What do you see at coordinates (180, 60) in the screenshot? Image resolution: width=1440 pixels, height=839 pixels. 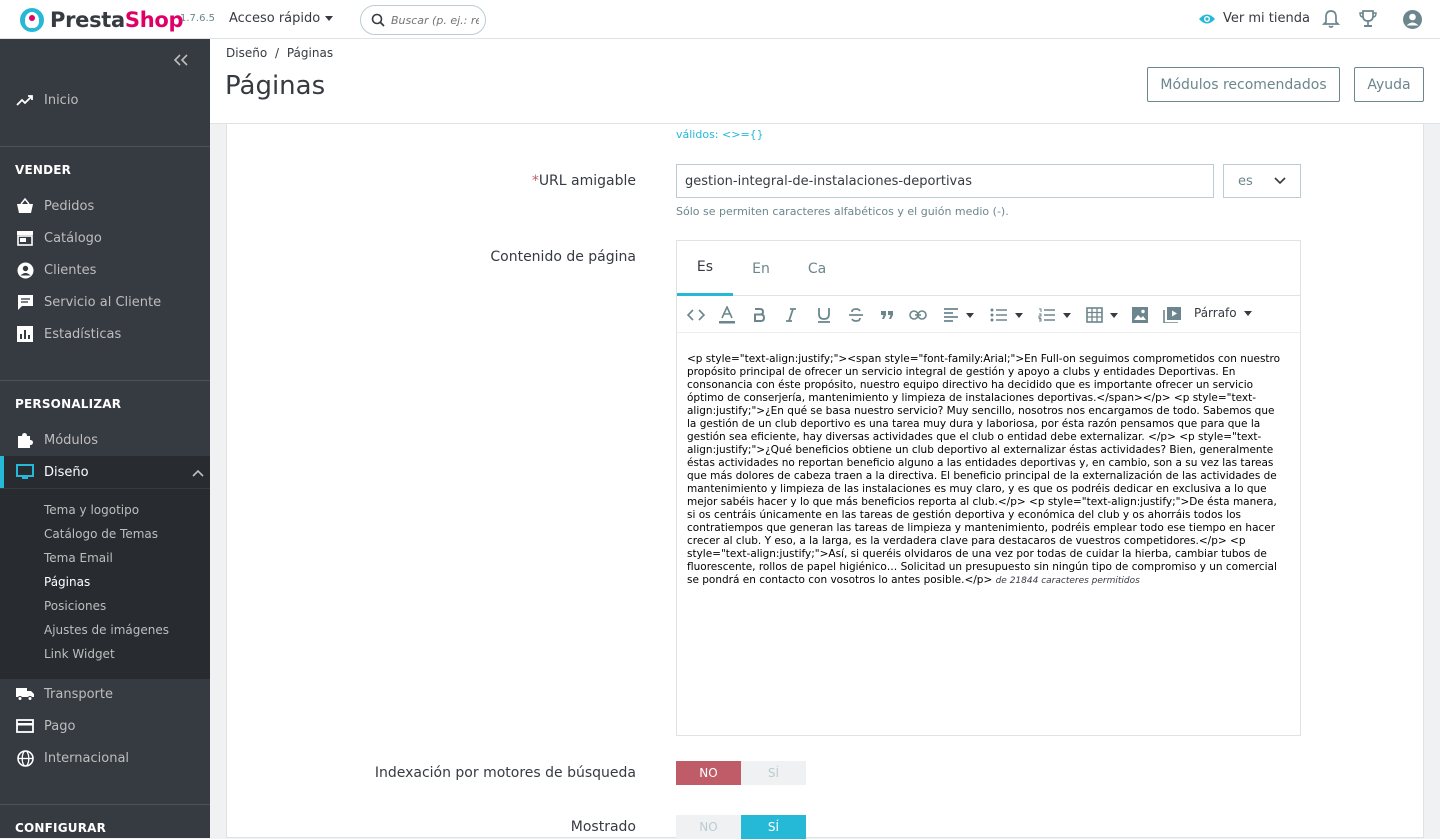 I see `collapse-sidebar-icon` at bounding box center [180, 60].